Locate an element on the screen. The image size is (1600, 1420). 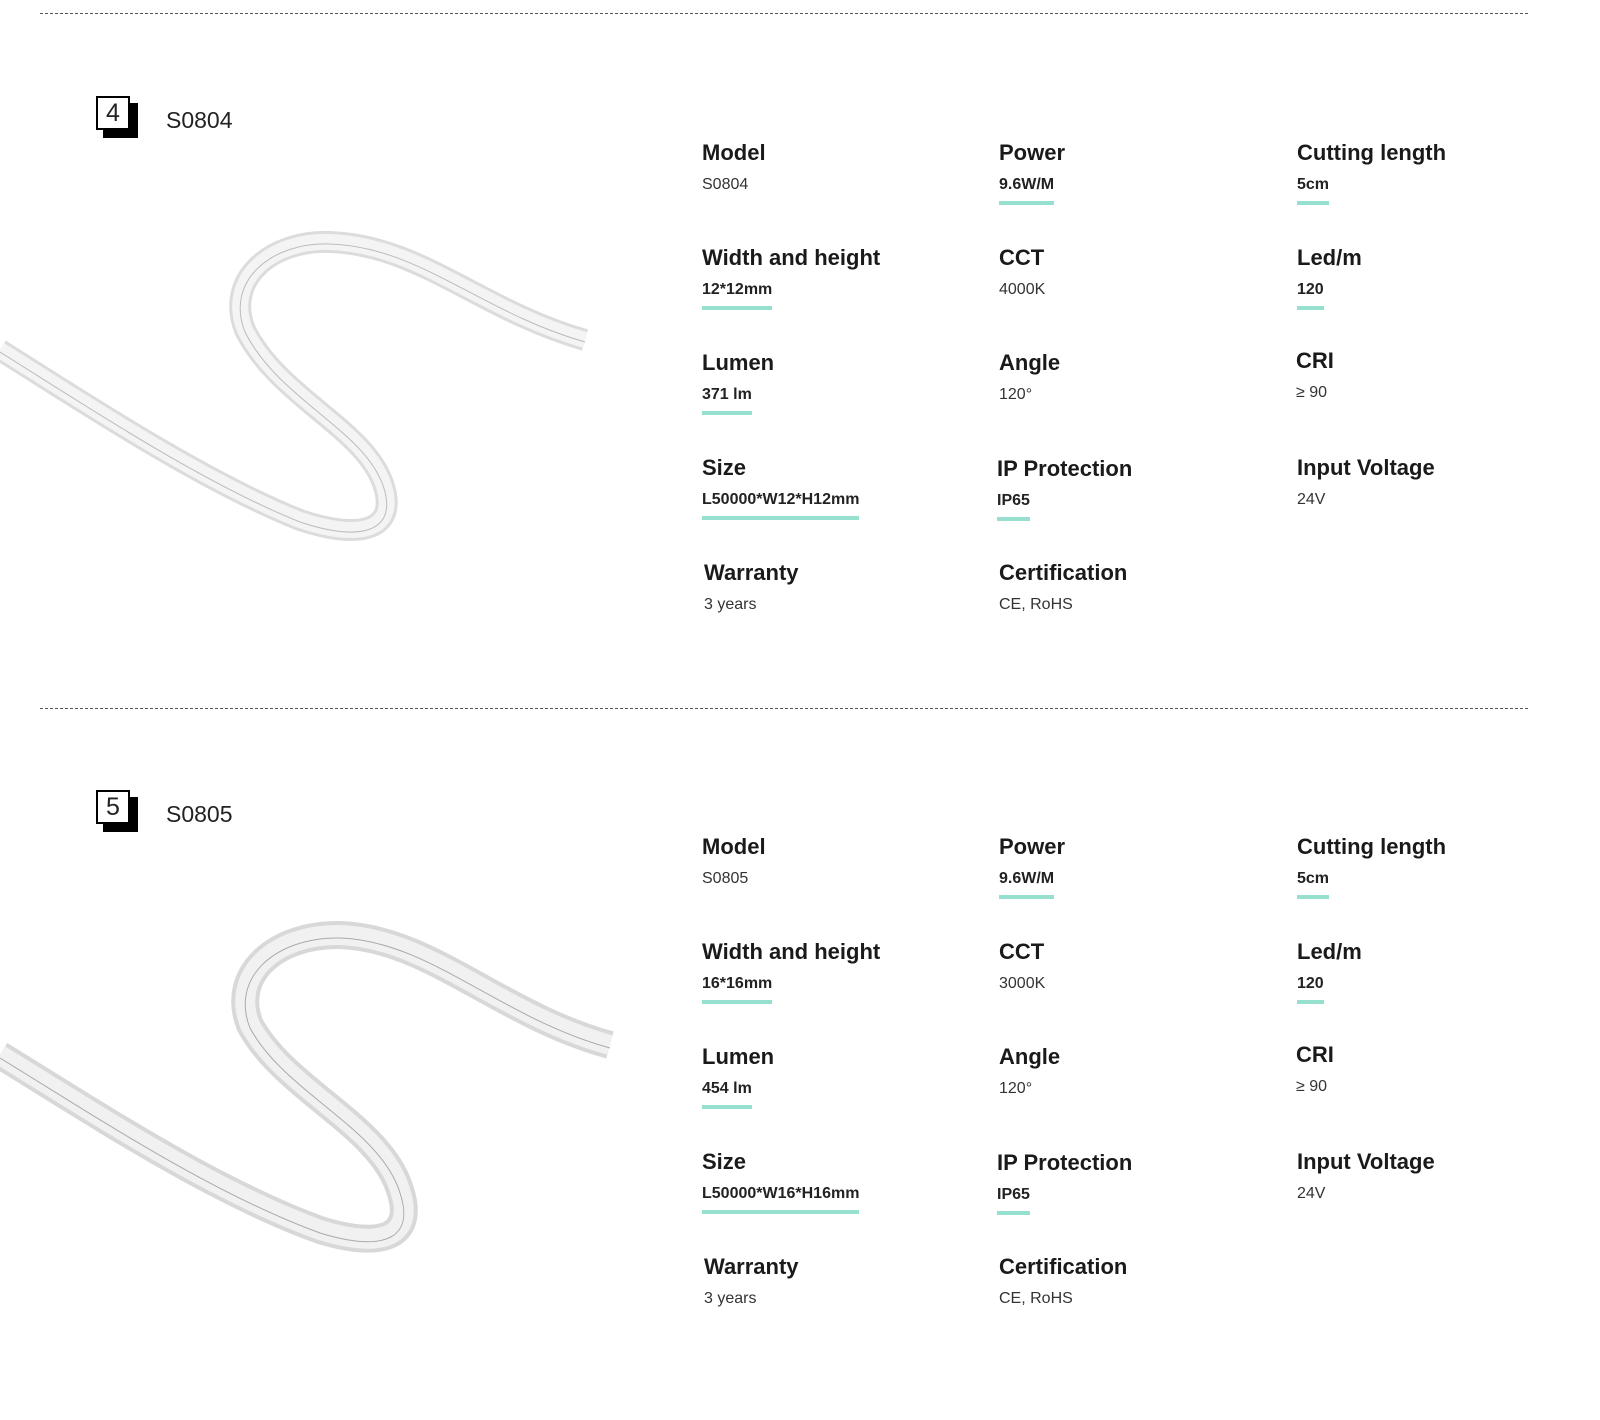
section-number: 5 is located at coordinates (113, 807).